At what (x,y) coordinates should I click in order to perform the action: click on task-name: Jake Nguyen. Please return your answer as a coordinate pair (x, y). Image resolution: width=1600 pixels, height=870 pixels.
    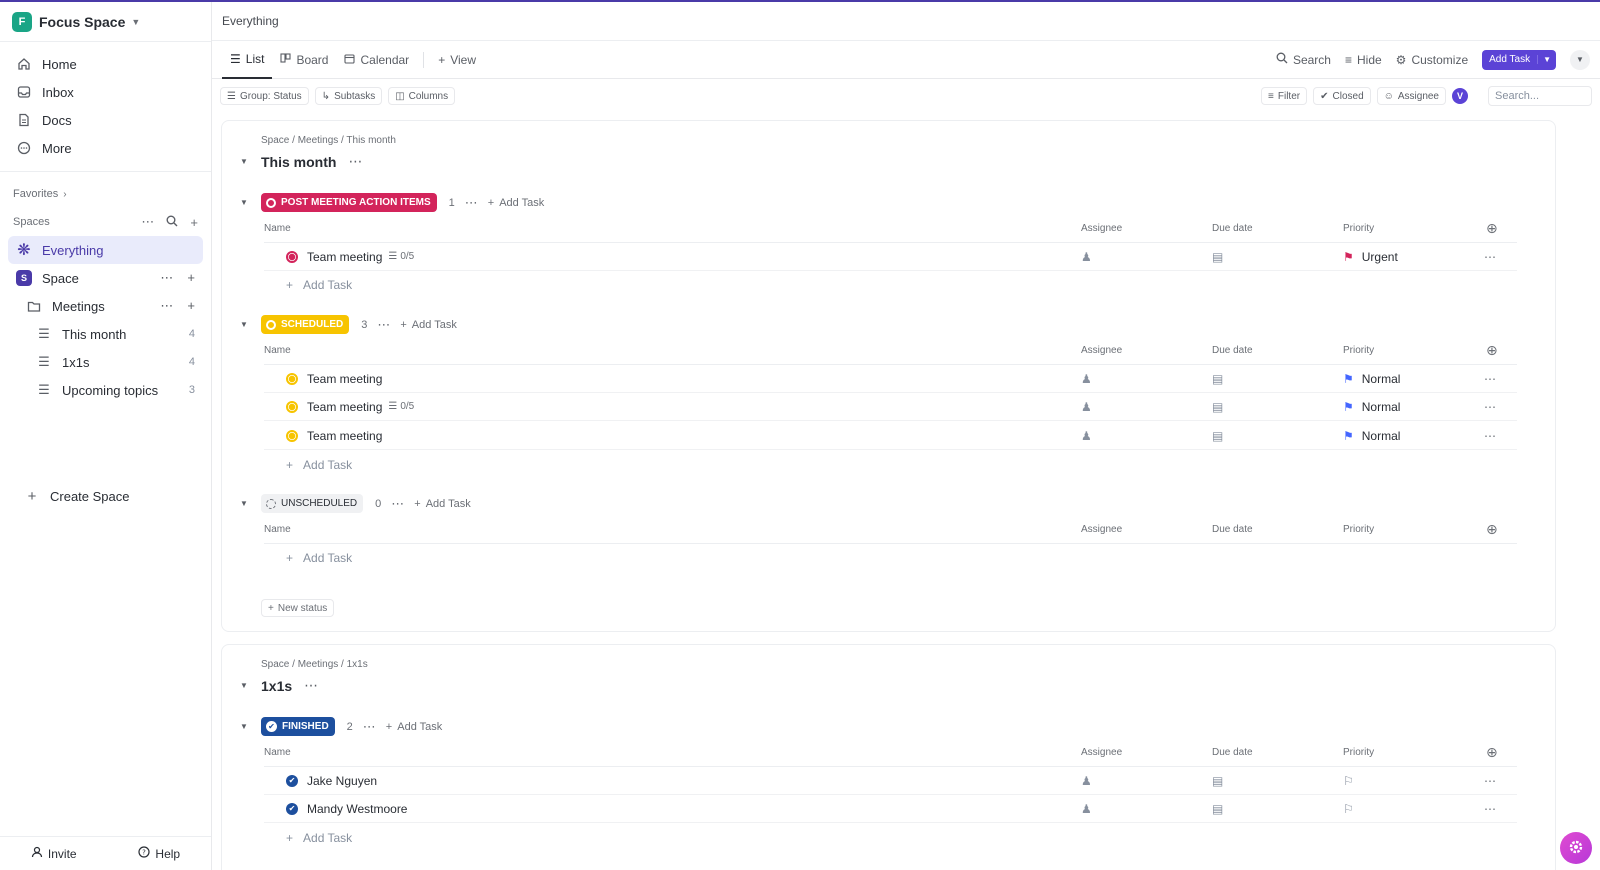
    Looking at the image, I should click on (342, 781).